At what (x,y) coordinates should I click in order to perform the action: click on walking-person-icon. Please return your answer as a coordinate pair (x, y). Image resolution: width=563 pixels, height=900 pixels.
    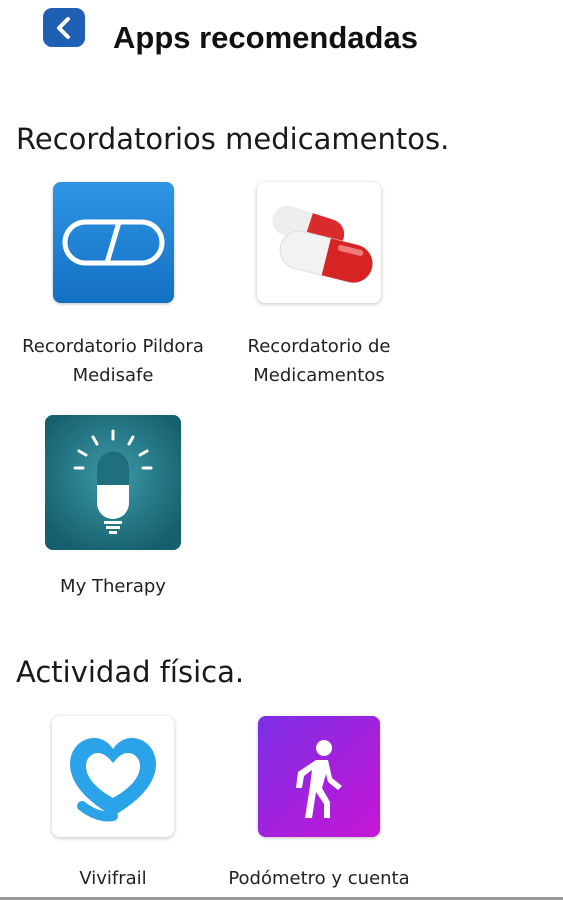
    Looking at the image, I should click on (319, 776).